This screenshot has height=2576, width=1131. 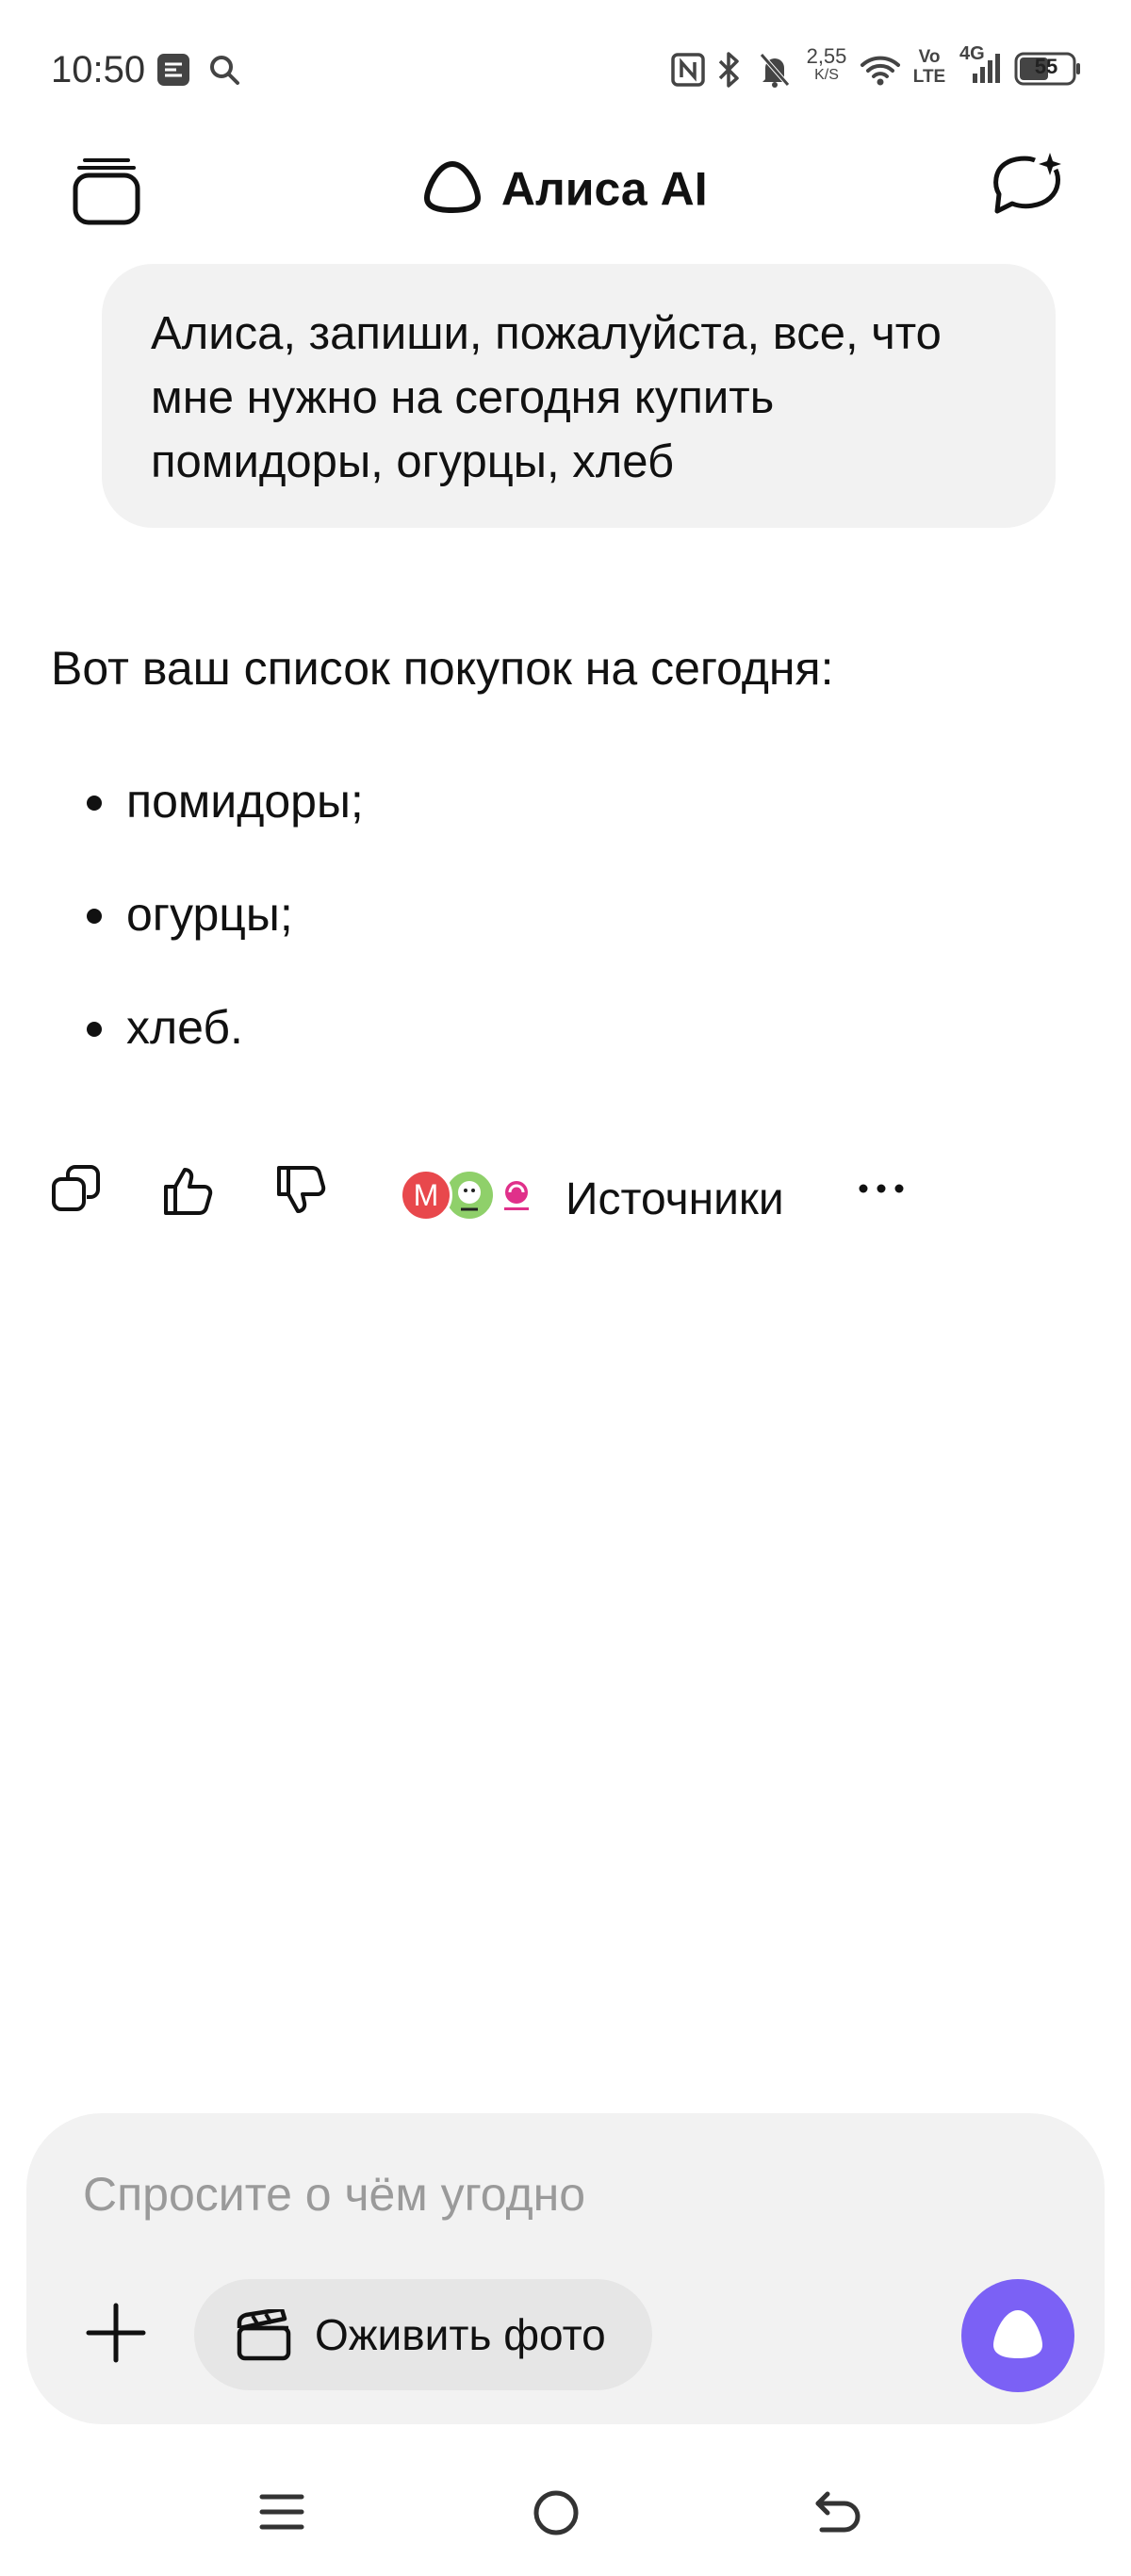 What do you see at coordinates (245, 801) in the screenshot?
I see `list-item-text: помидоры;` at bounding box center [245, 801].